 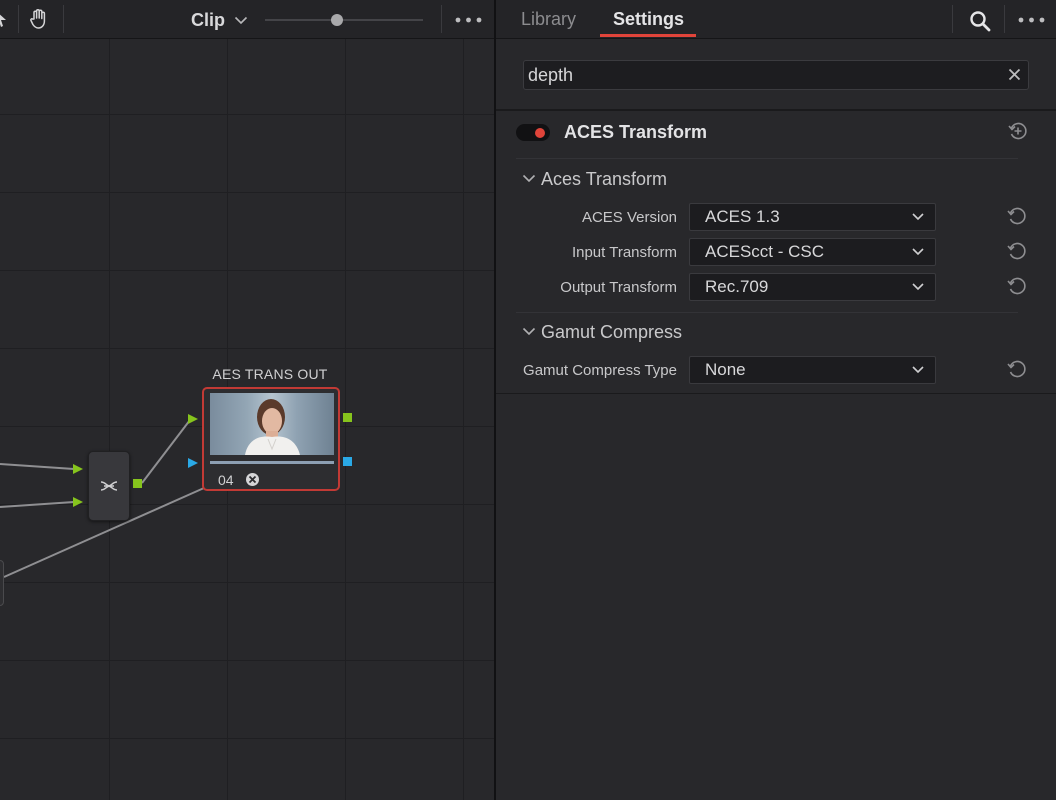 I want to click on output-transform-label: Output Transform, so click(x=618, y=287).